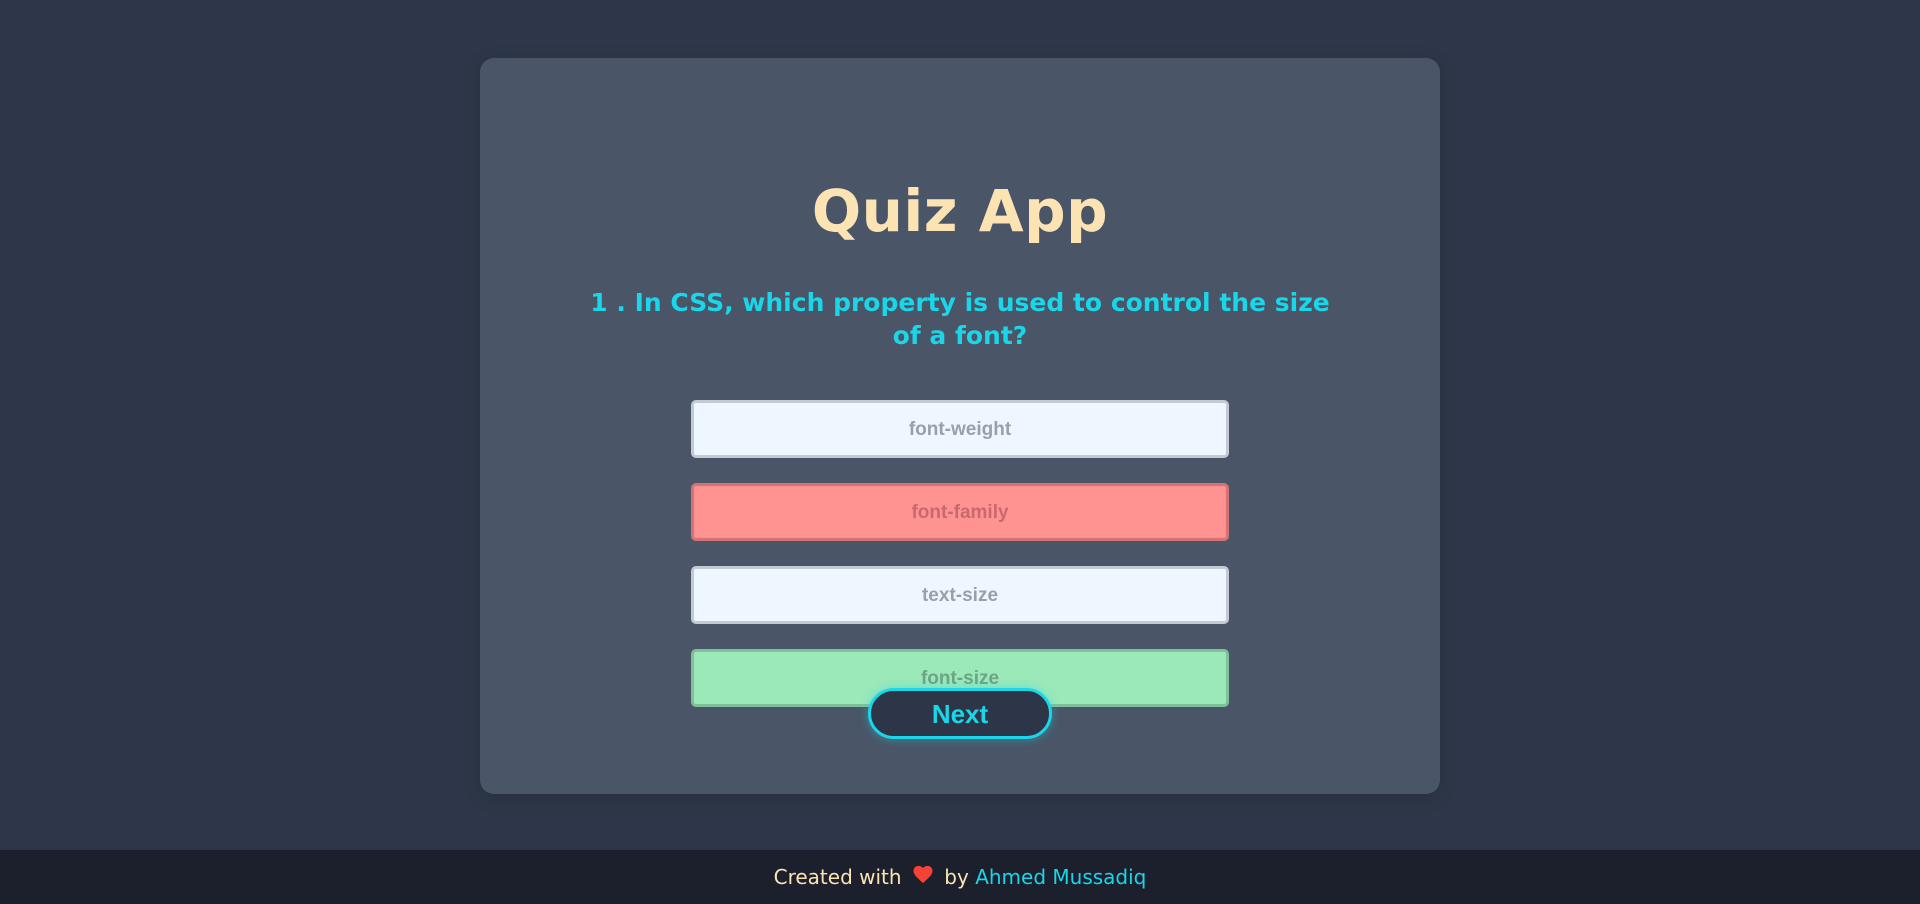 This screenshot has width=1920, height=904. Describe the element at coordinates (960, 713) in the screenshot. I see `next-button: Next` at that location.